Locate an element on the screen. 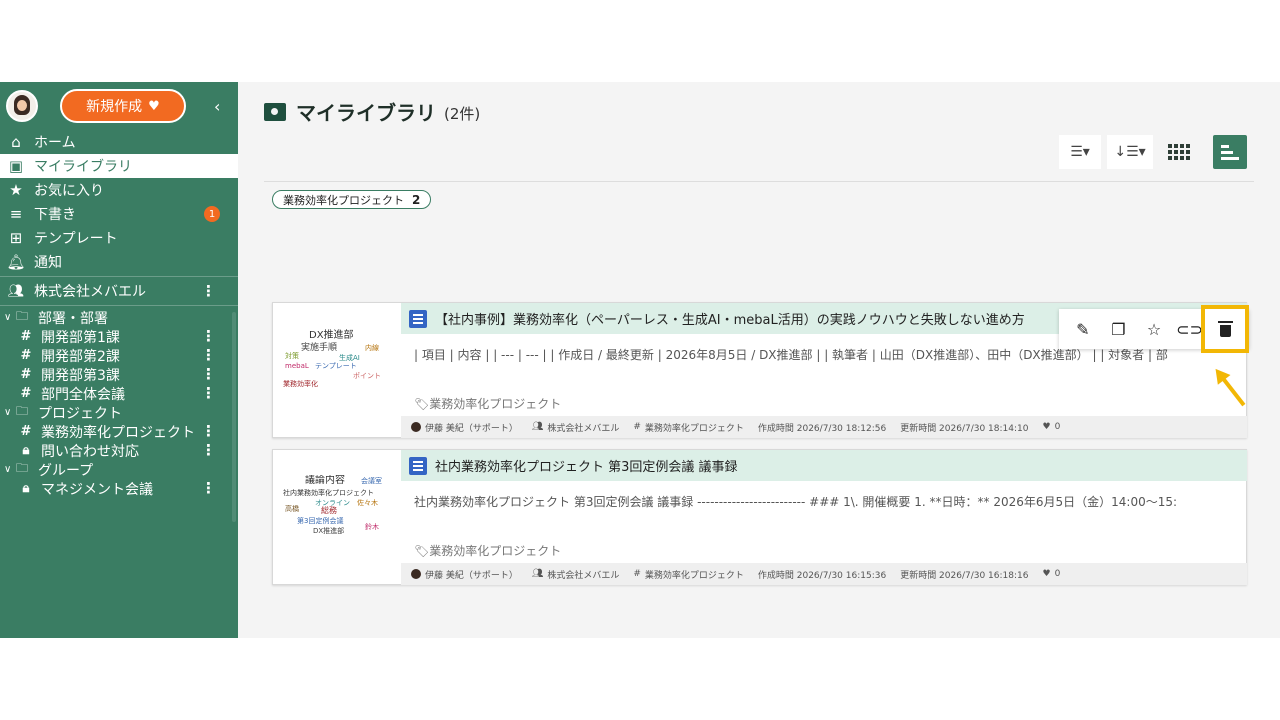 This screenshot has width=1280, height=720. sidebar-item-home: ⌂ ホーム is located at coordinates (119, 142).